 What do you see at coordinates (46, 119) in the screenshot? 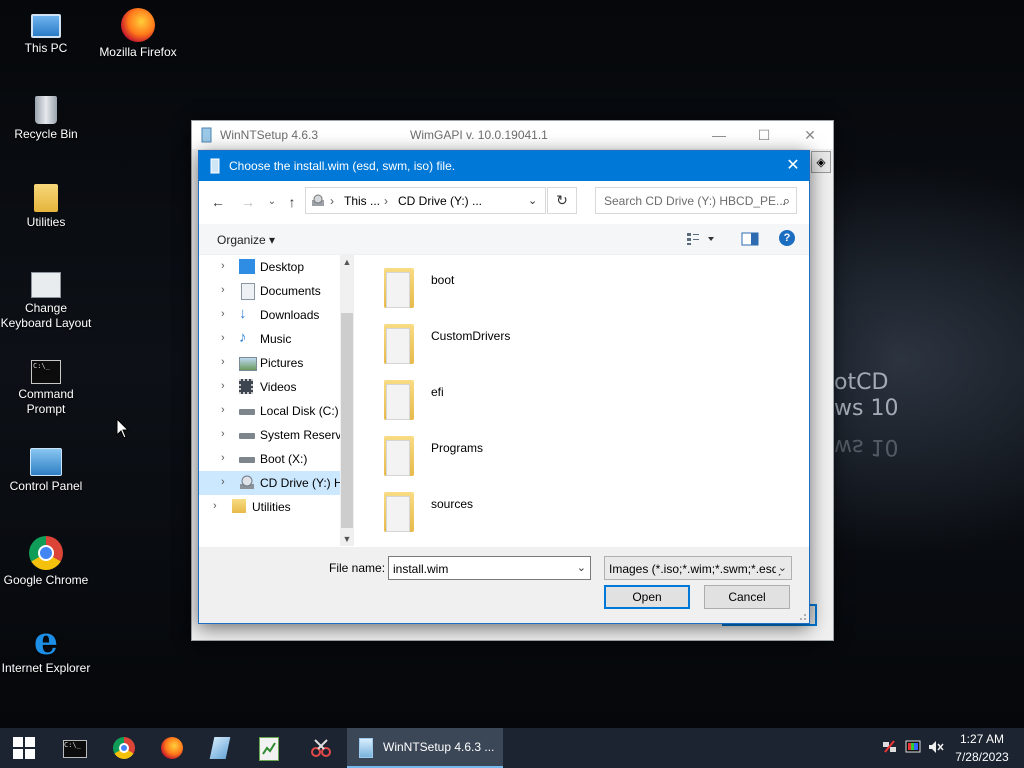
I see `desktop-icon-recycle-bin: Recycle Bin` at bounding box center [46, 119].